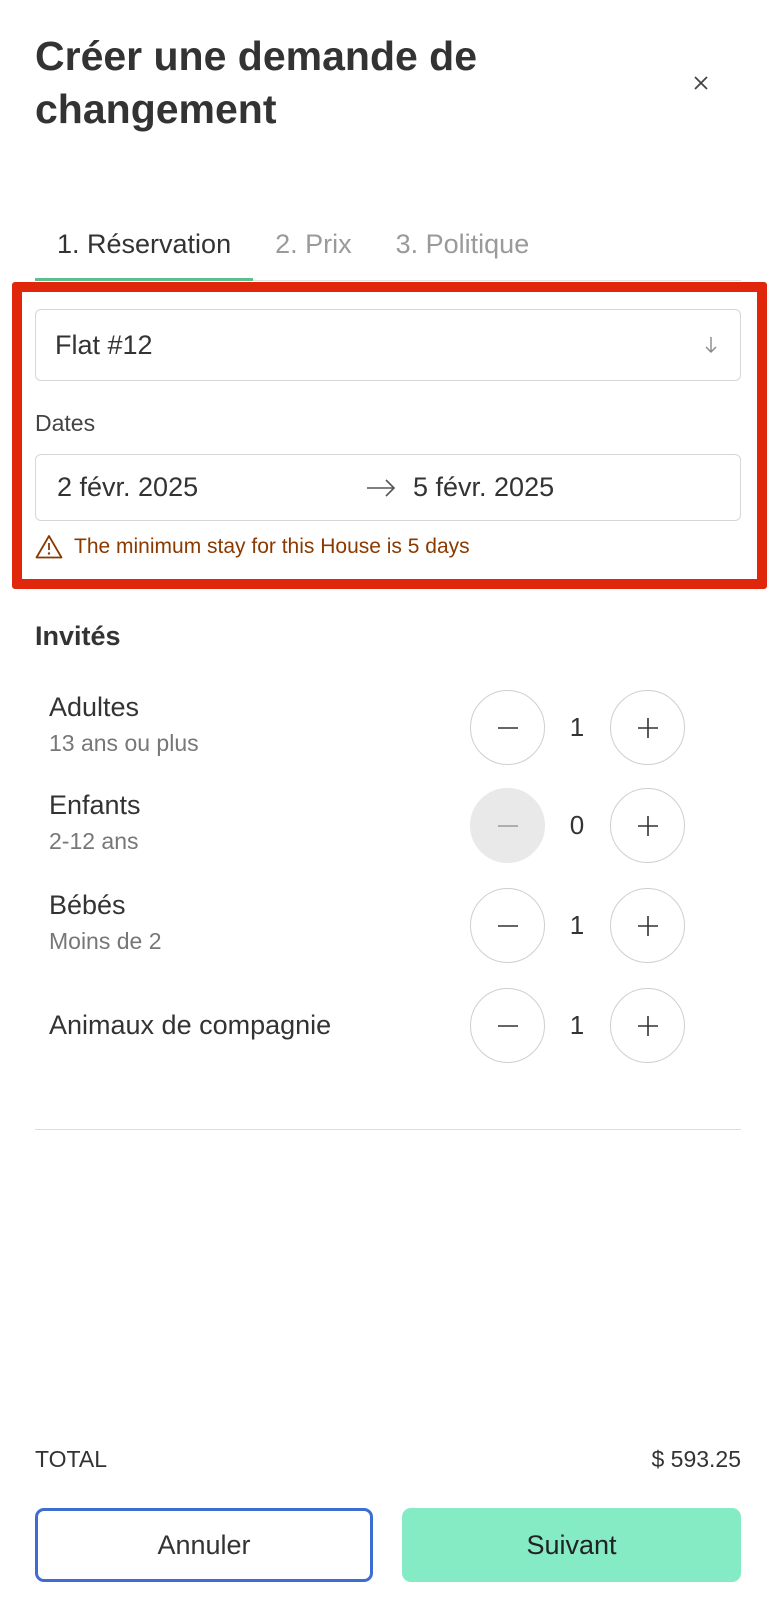 Image resolution: width=784 pixels, height=1612 pixels. Describe the element at coordinates (388, 345) in the screenshot. I see `property-select: Flat #12` at that location.